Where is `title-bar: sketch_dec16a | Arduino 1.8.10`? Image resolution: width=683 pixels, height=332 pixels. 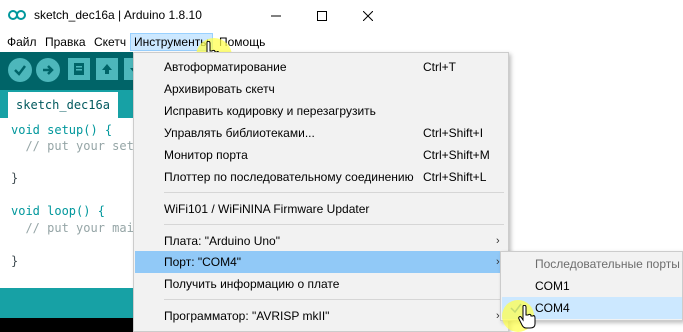 title-bar: sketch_dec16a | Arduino 1.8.10 is located at coordinates (195, 16).